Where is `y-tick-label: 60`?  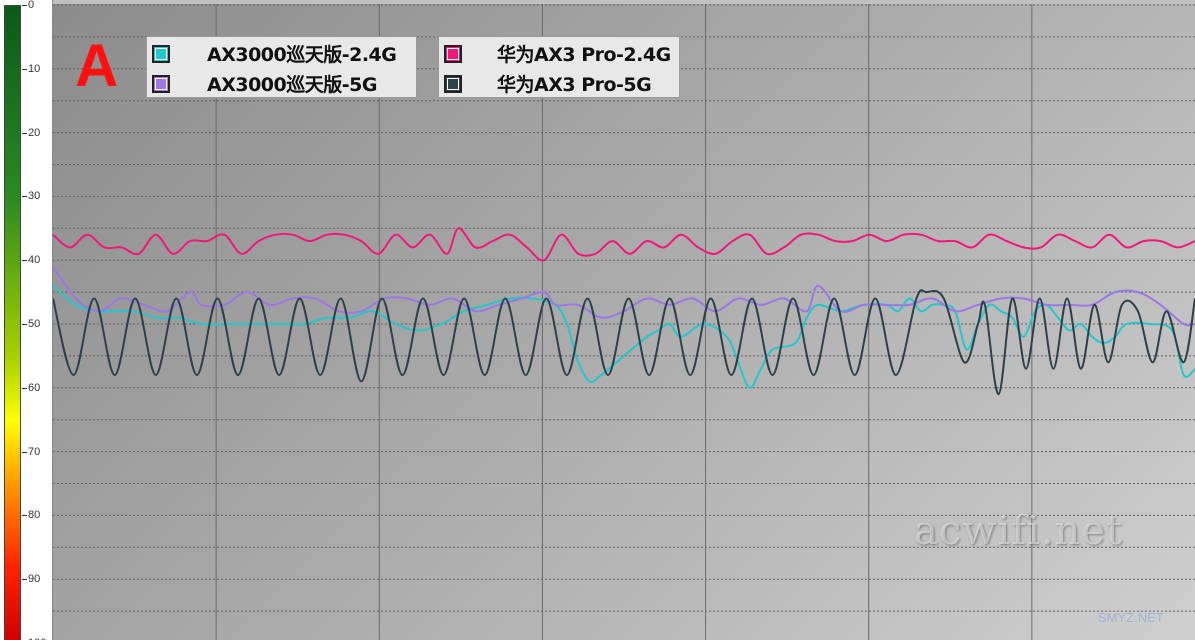
y-tick-label: 60 is located at coordinates (34, 387).